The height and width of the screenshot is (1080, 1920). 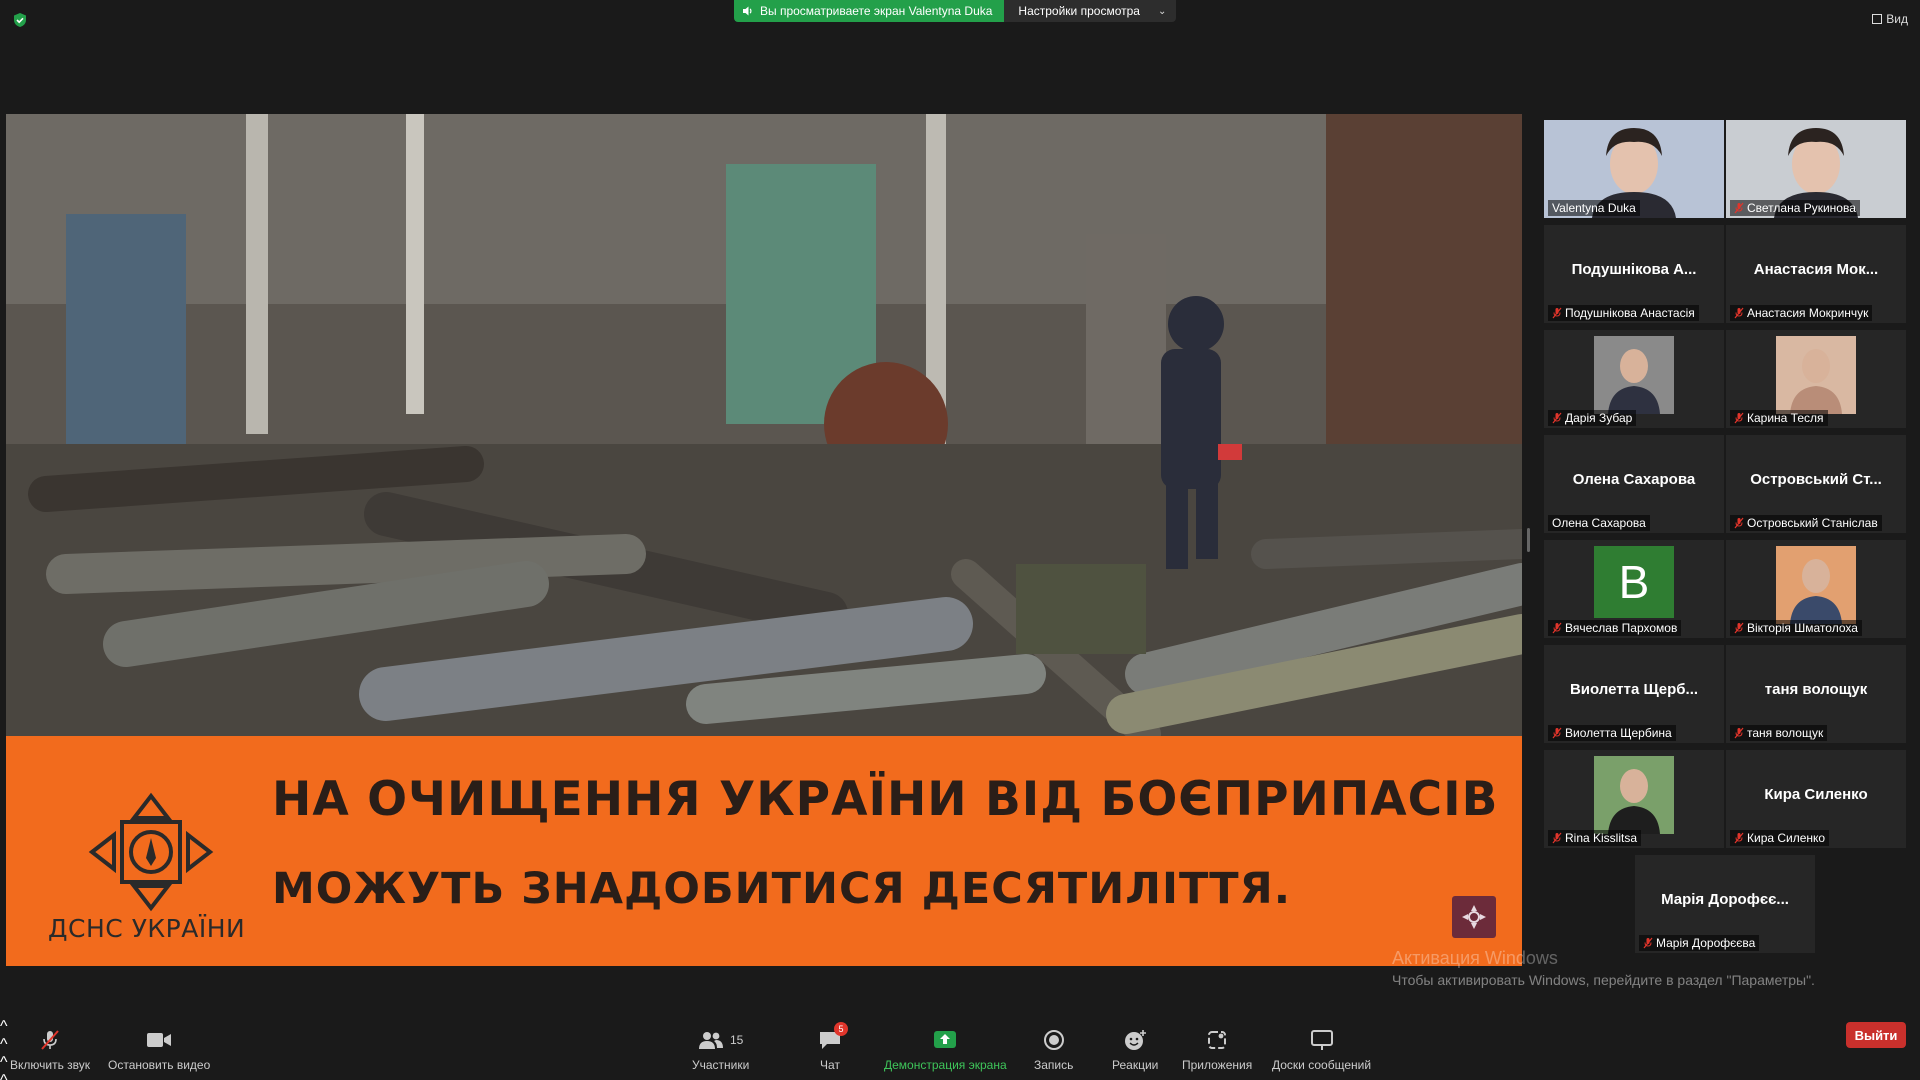 What do you see at coordinates (710, 1040) in the screenshot?
I see `participants-icon` at bounding box center [710, 1040].